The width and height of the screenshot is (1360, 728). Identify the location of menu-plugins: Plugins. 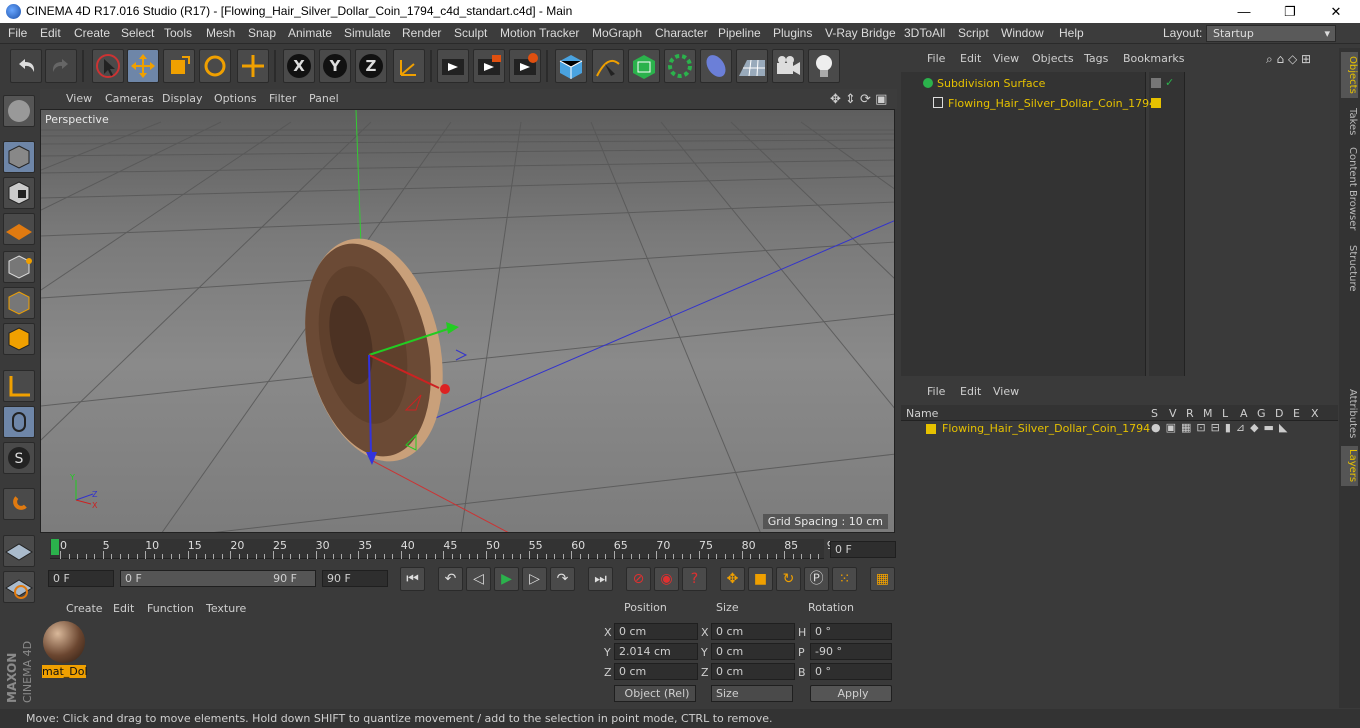
(792, 33).